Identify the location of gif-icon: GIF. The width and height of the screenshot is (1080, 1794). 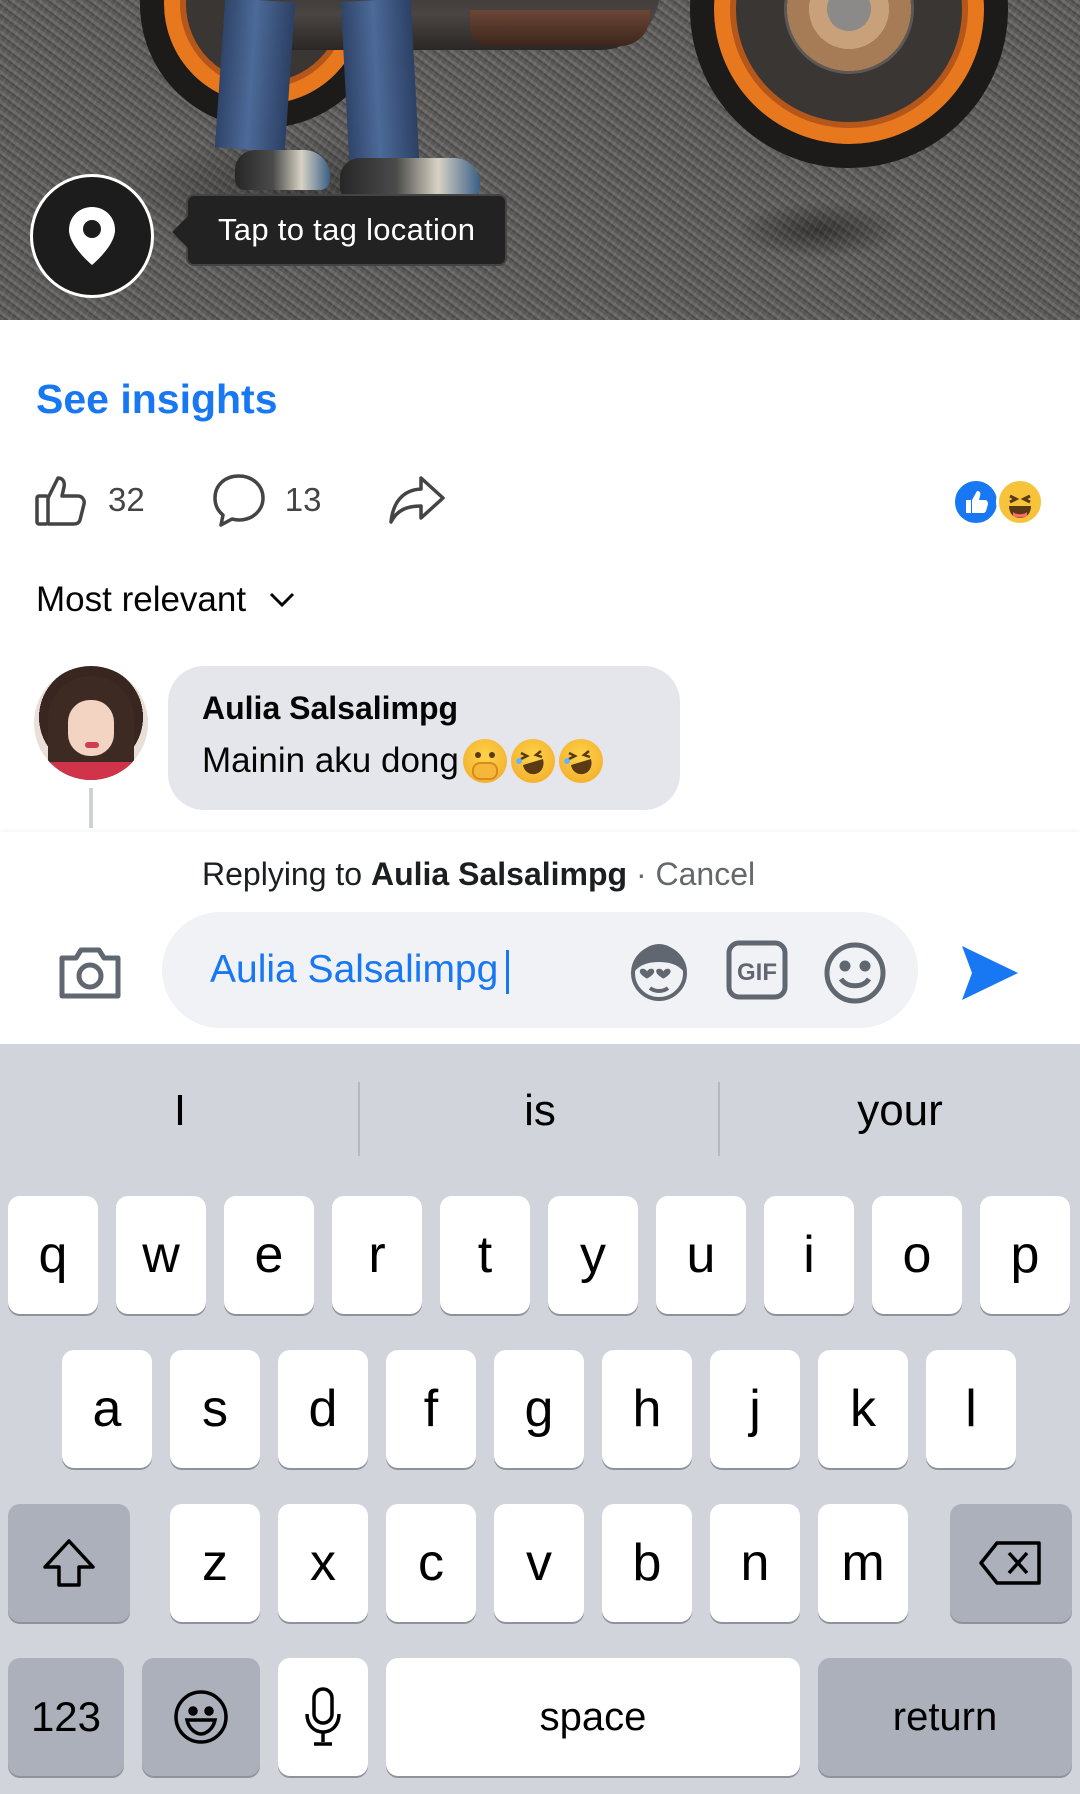
(757, 970).